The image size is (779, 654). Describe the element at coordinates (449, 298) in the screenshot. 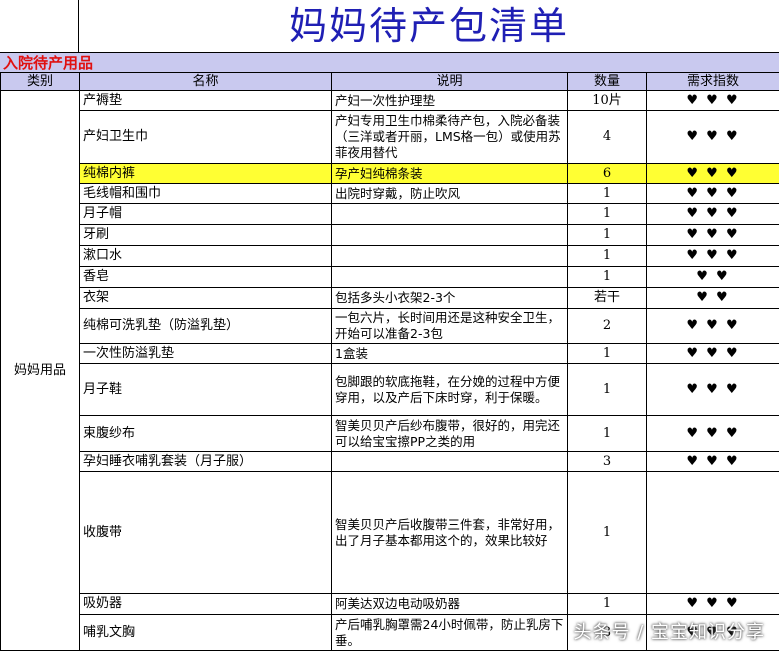

I see `item-desc: 包括多头小衣架2-3个` at that location.